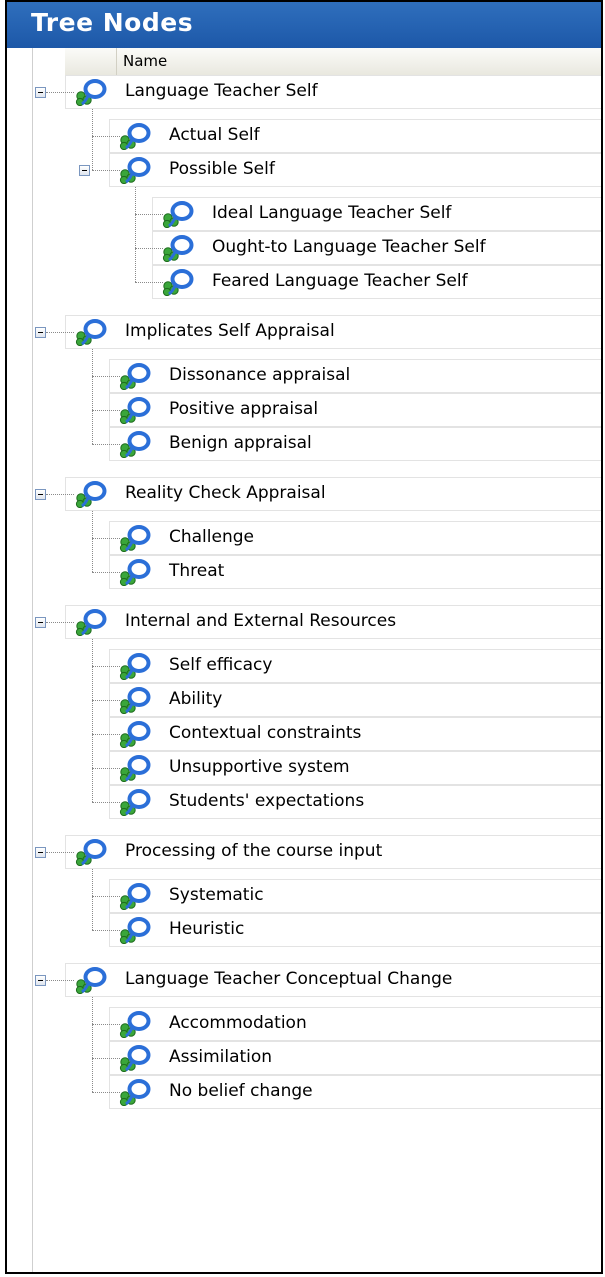 The image size is (605, 1277). Describe the element at coordinates (288, 979) in the screenshot. I see `tree-node-label: Language Teacher Conceptual Change` at that location.